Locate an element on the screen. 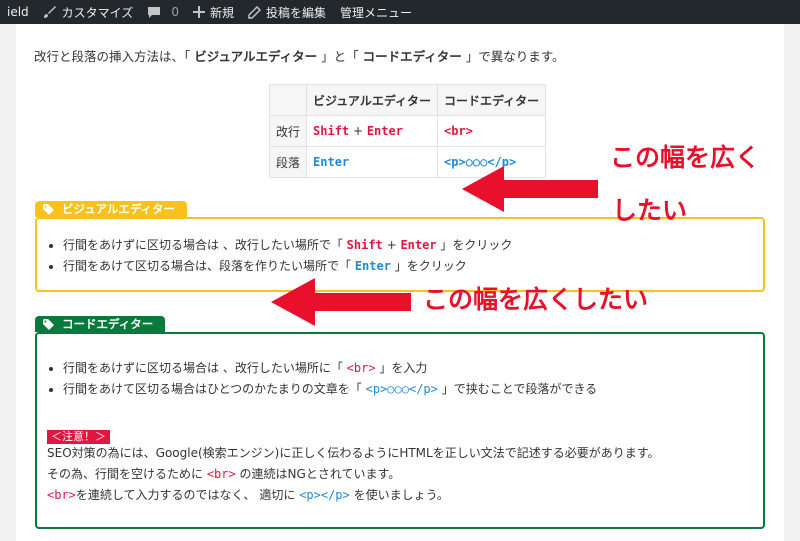 The image size is (800, 541). pencil-icon is located at coordinates (254, 12).